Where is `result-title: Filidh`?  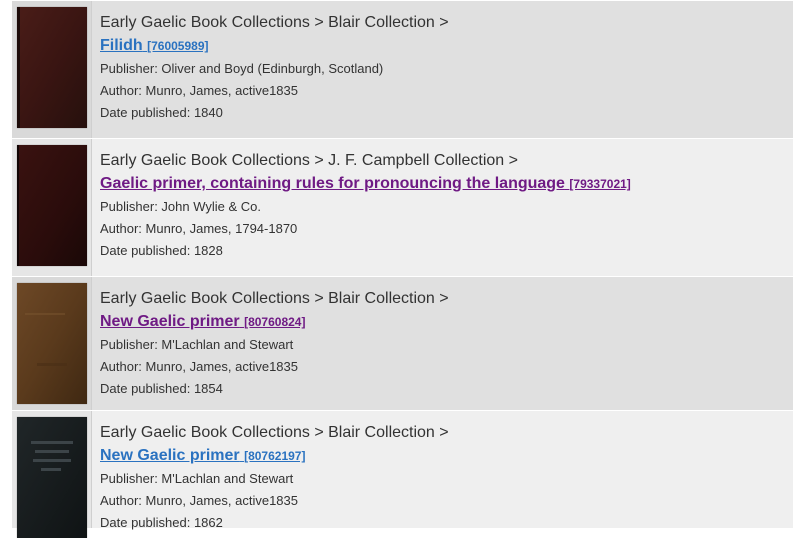
result-title: Filidh is located at coordinates (121, 45).